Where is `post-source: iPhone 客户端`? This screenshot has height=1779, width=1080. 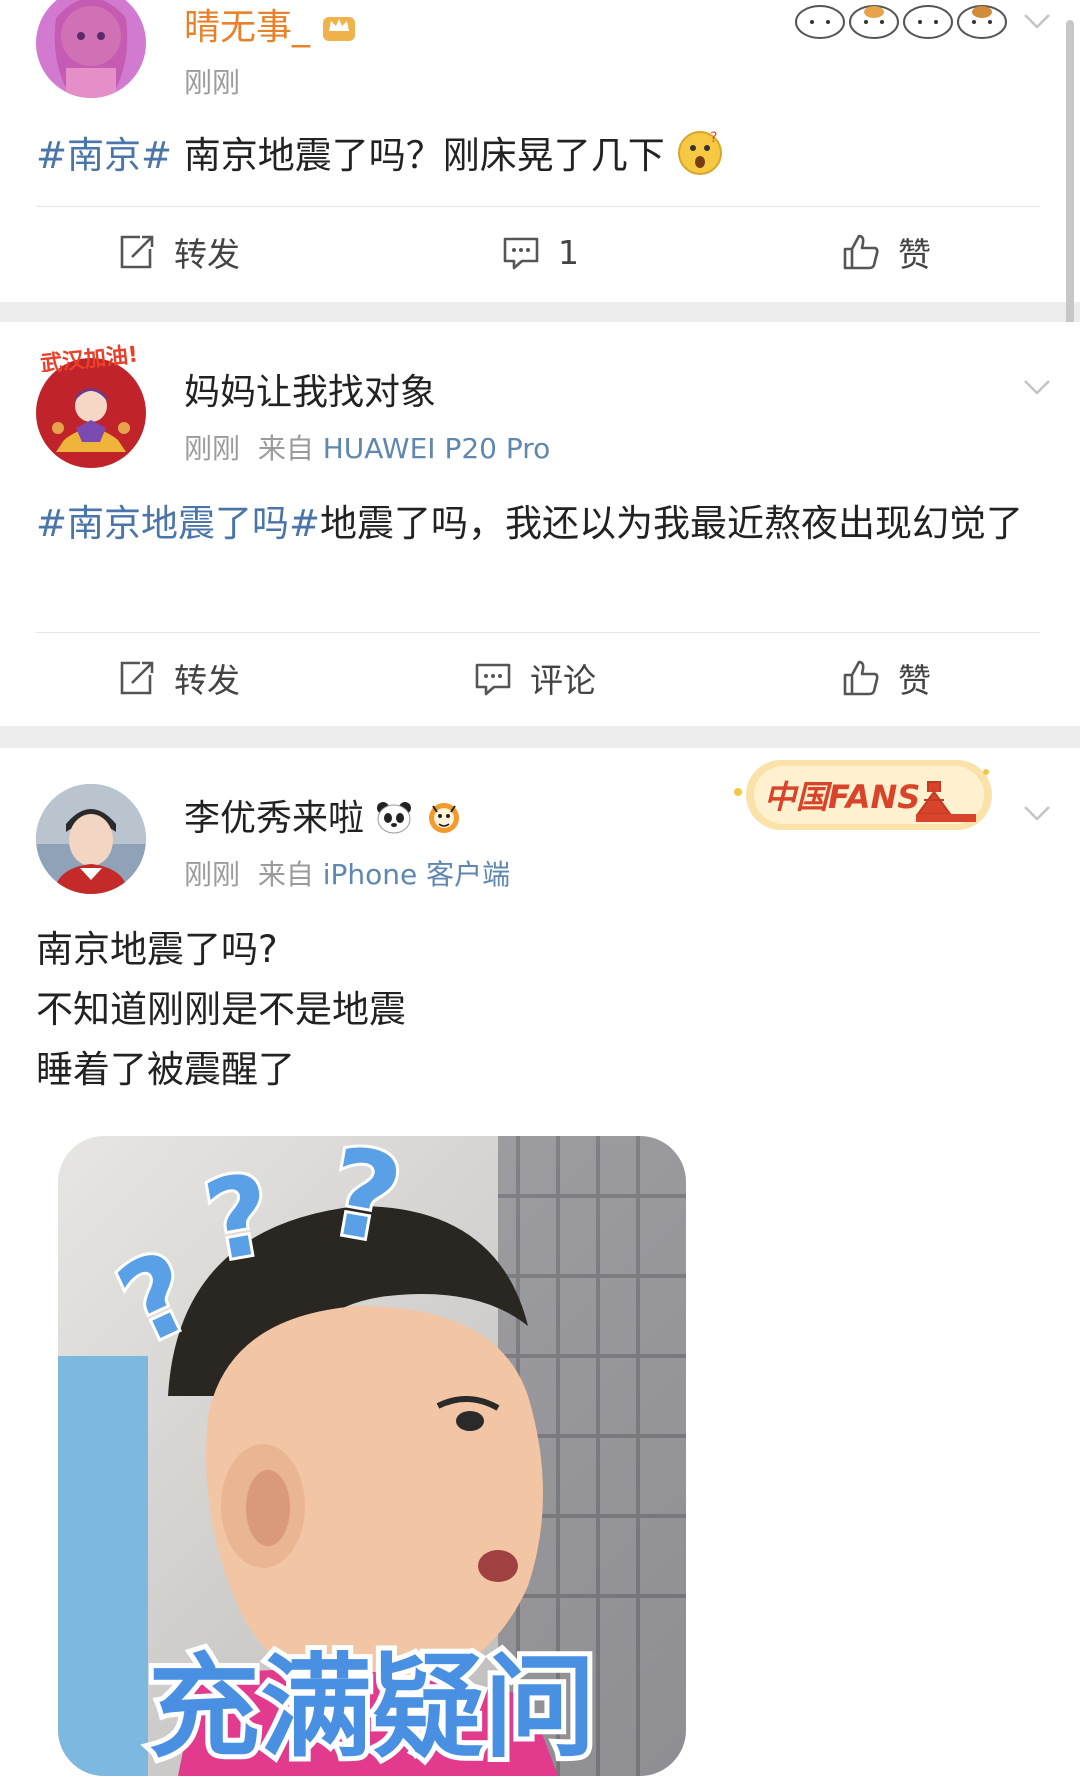
post-source: iPhone 客户端 is located at coordinates (416, 874).